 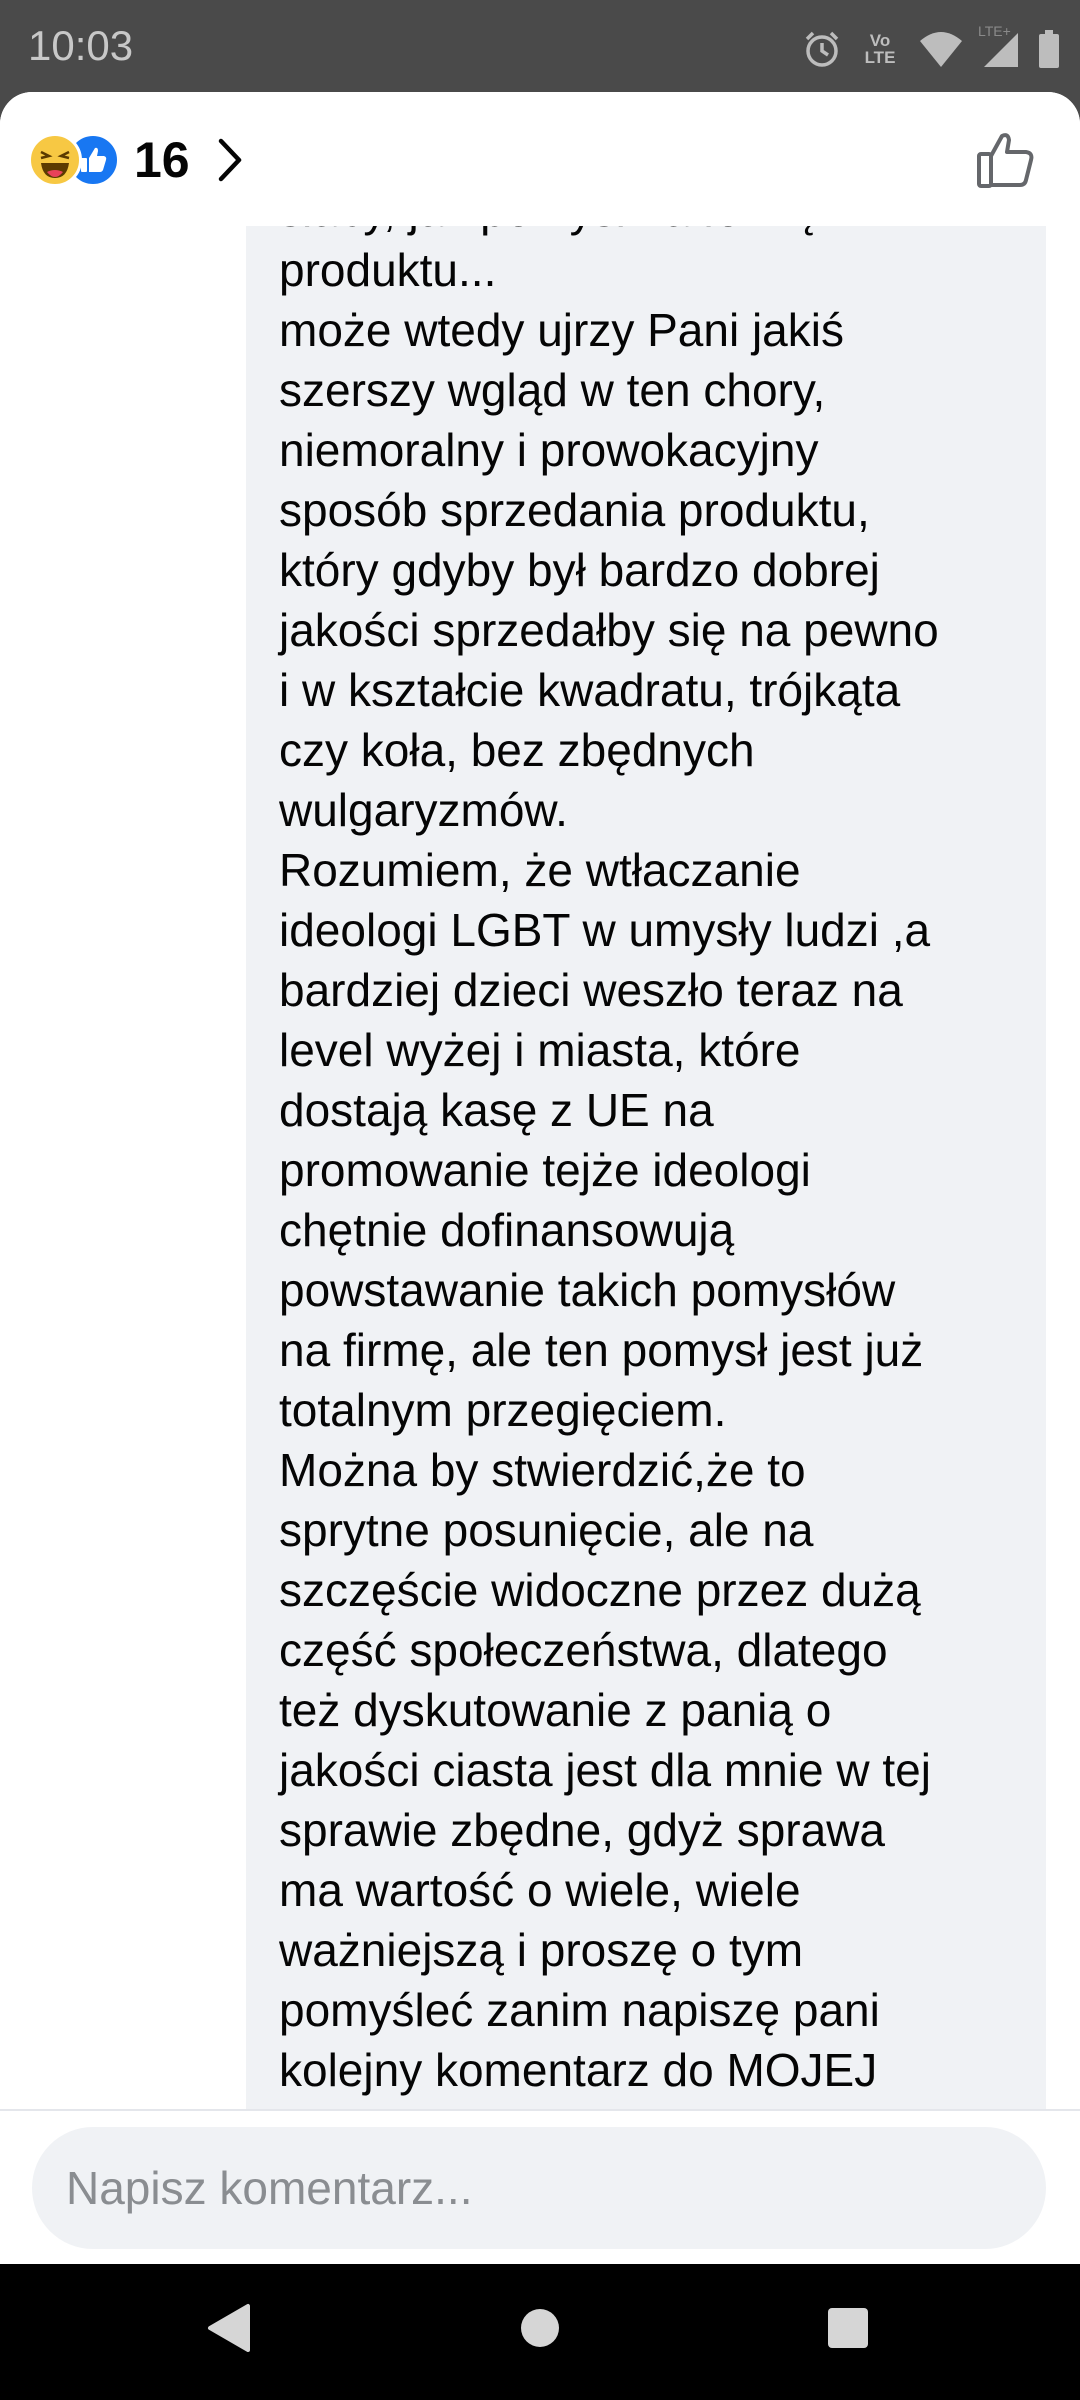 I want to click on comment-composer, so click(x=540, y=2186).